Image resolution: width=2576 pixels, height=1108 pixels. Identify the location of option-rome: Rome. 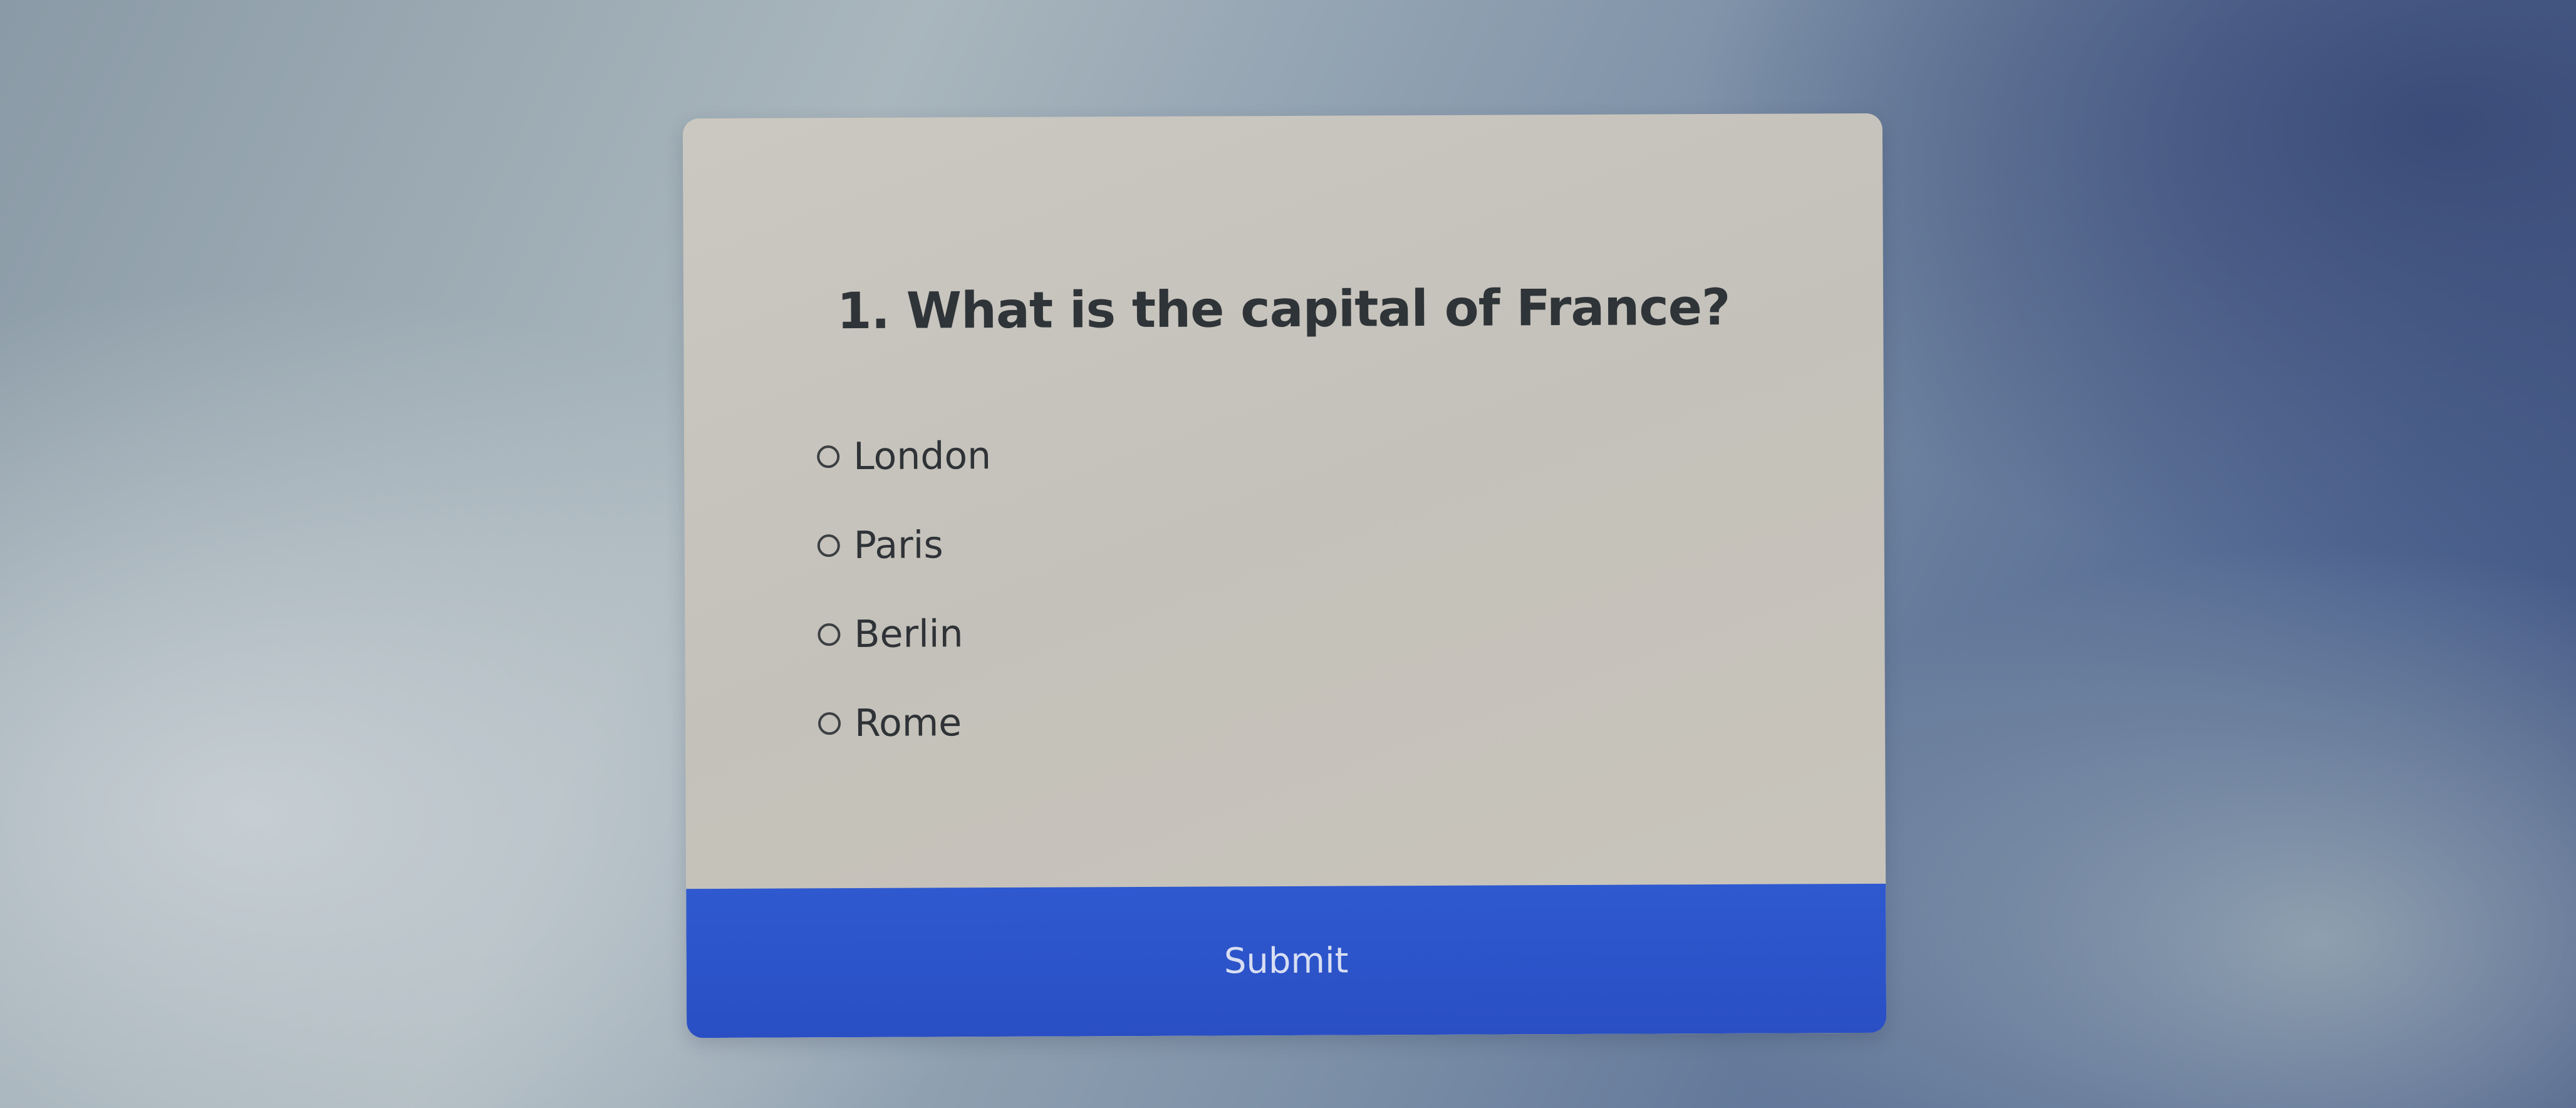
(905, 723).